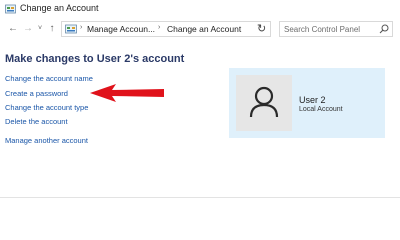  What do you see at coordinates (52, 29) in the screenshot?
I see `up-button: ↑` at bounding box center [52, 29].